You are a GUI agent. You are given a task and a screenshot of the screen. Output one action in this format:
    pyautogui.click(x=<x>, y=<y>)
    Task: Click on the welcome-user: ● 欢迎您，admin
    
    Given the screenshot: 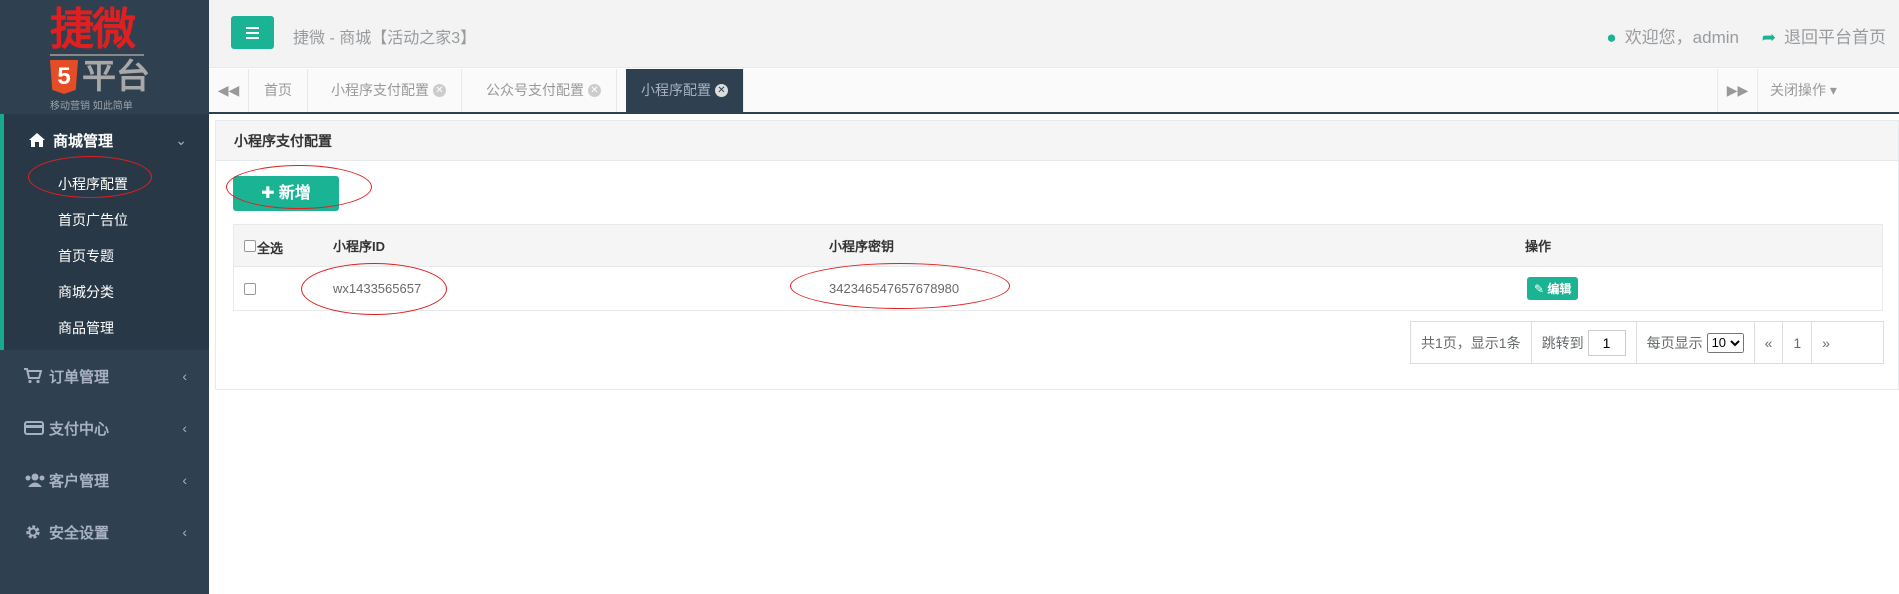 What is the action you would take?
    pyautogui.click(x=1672, y=35)
    